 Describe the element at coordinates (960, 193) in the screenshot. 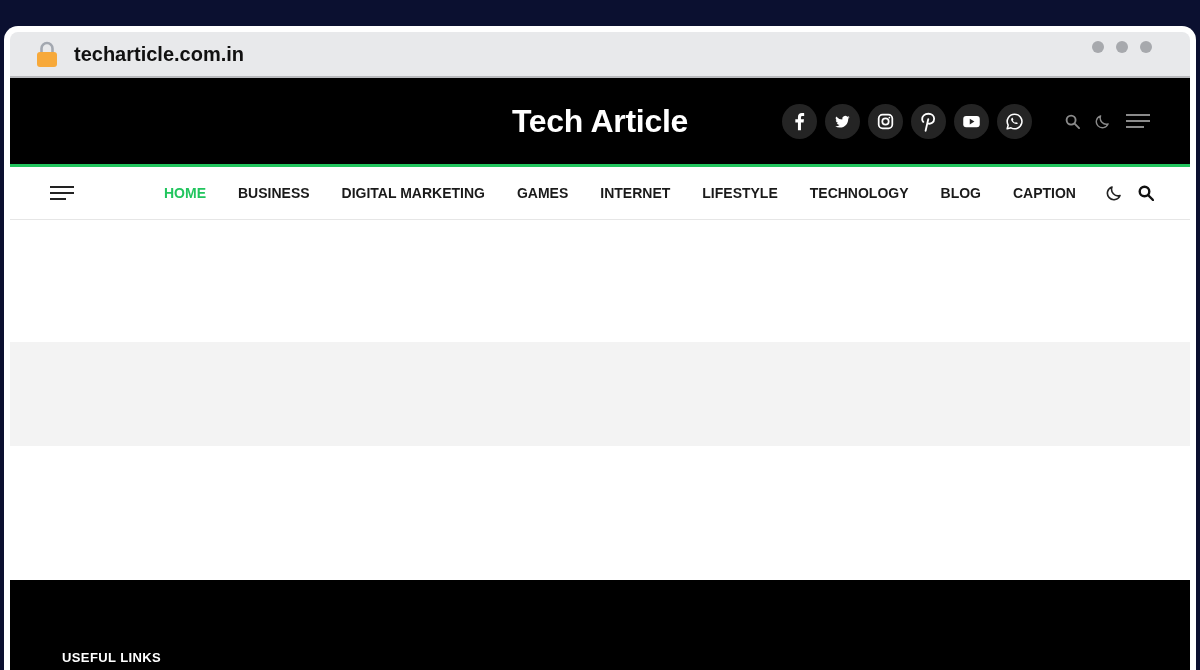

I see `nav-link: BLOG` at that location.